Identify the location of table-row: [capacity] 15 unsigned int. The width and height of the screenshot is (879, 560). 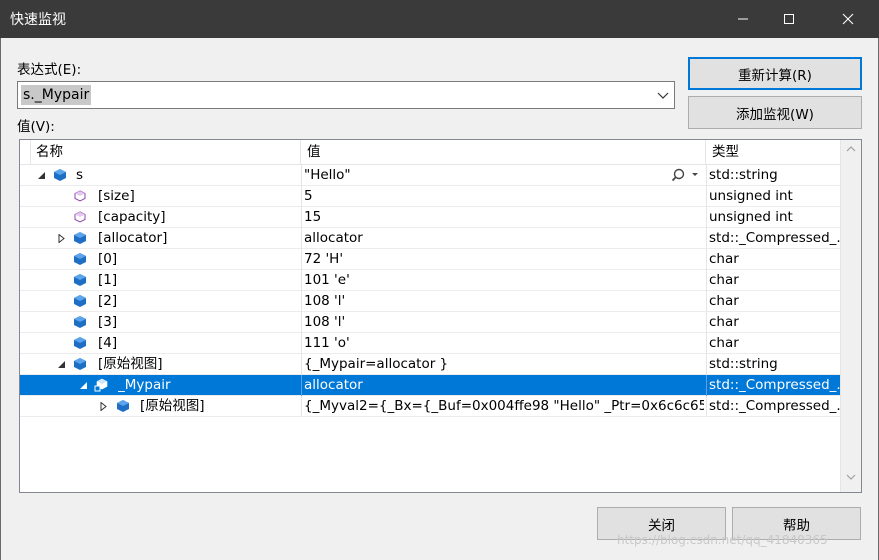
(430, 217).